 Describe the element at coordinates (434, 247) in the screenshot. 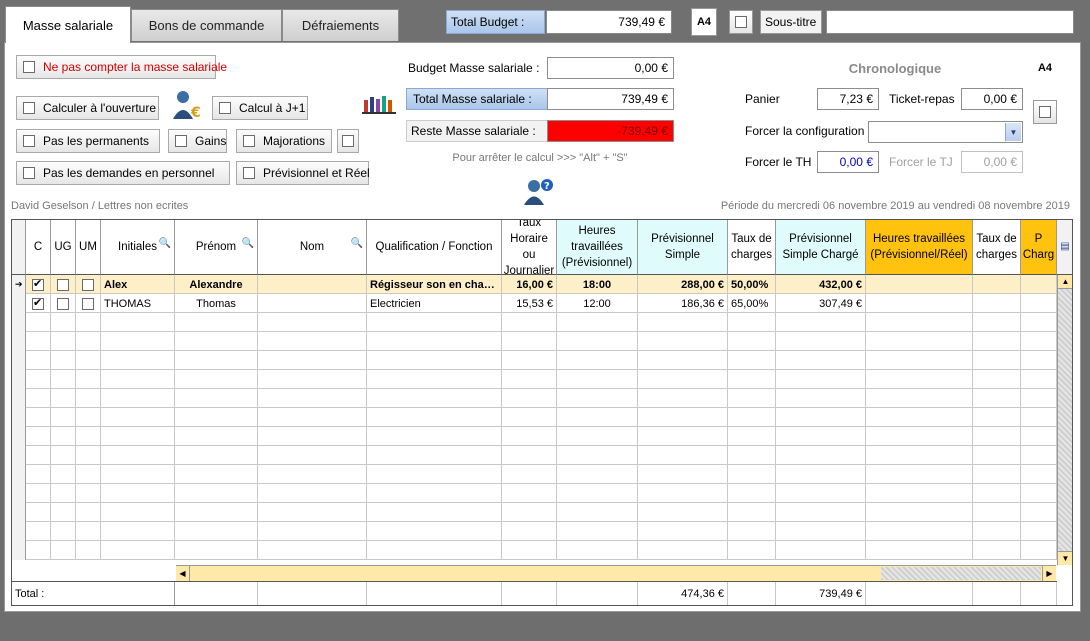

I see `col-header-qualification: Qualification / Fonction` at that location.